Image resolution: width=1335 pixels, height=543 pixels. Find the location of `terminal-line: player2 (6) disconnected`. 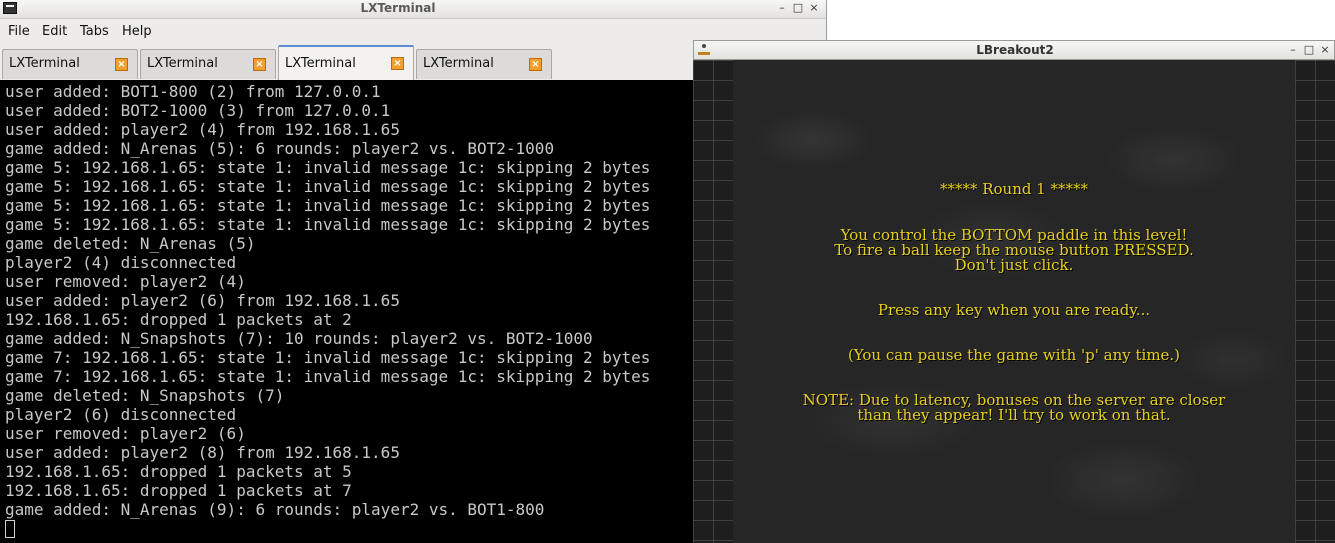

terminal-line: player2 (6) disconnected is located at coordinates (121, 414).